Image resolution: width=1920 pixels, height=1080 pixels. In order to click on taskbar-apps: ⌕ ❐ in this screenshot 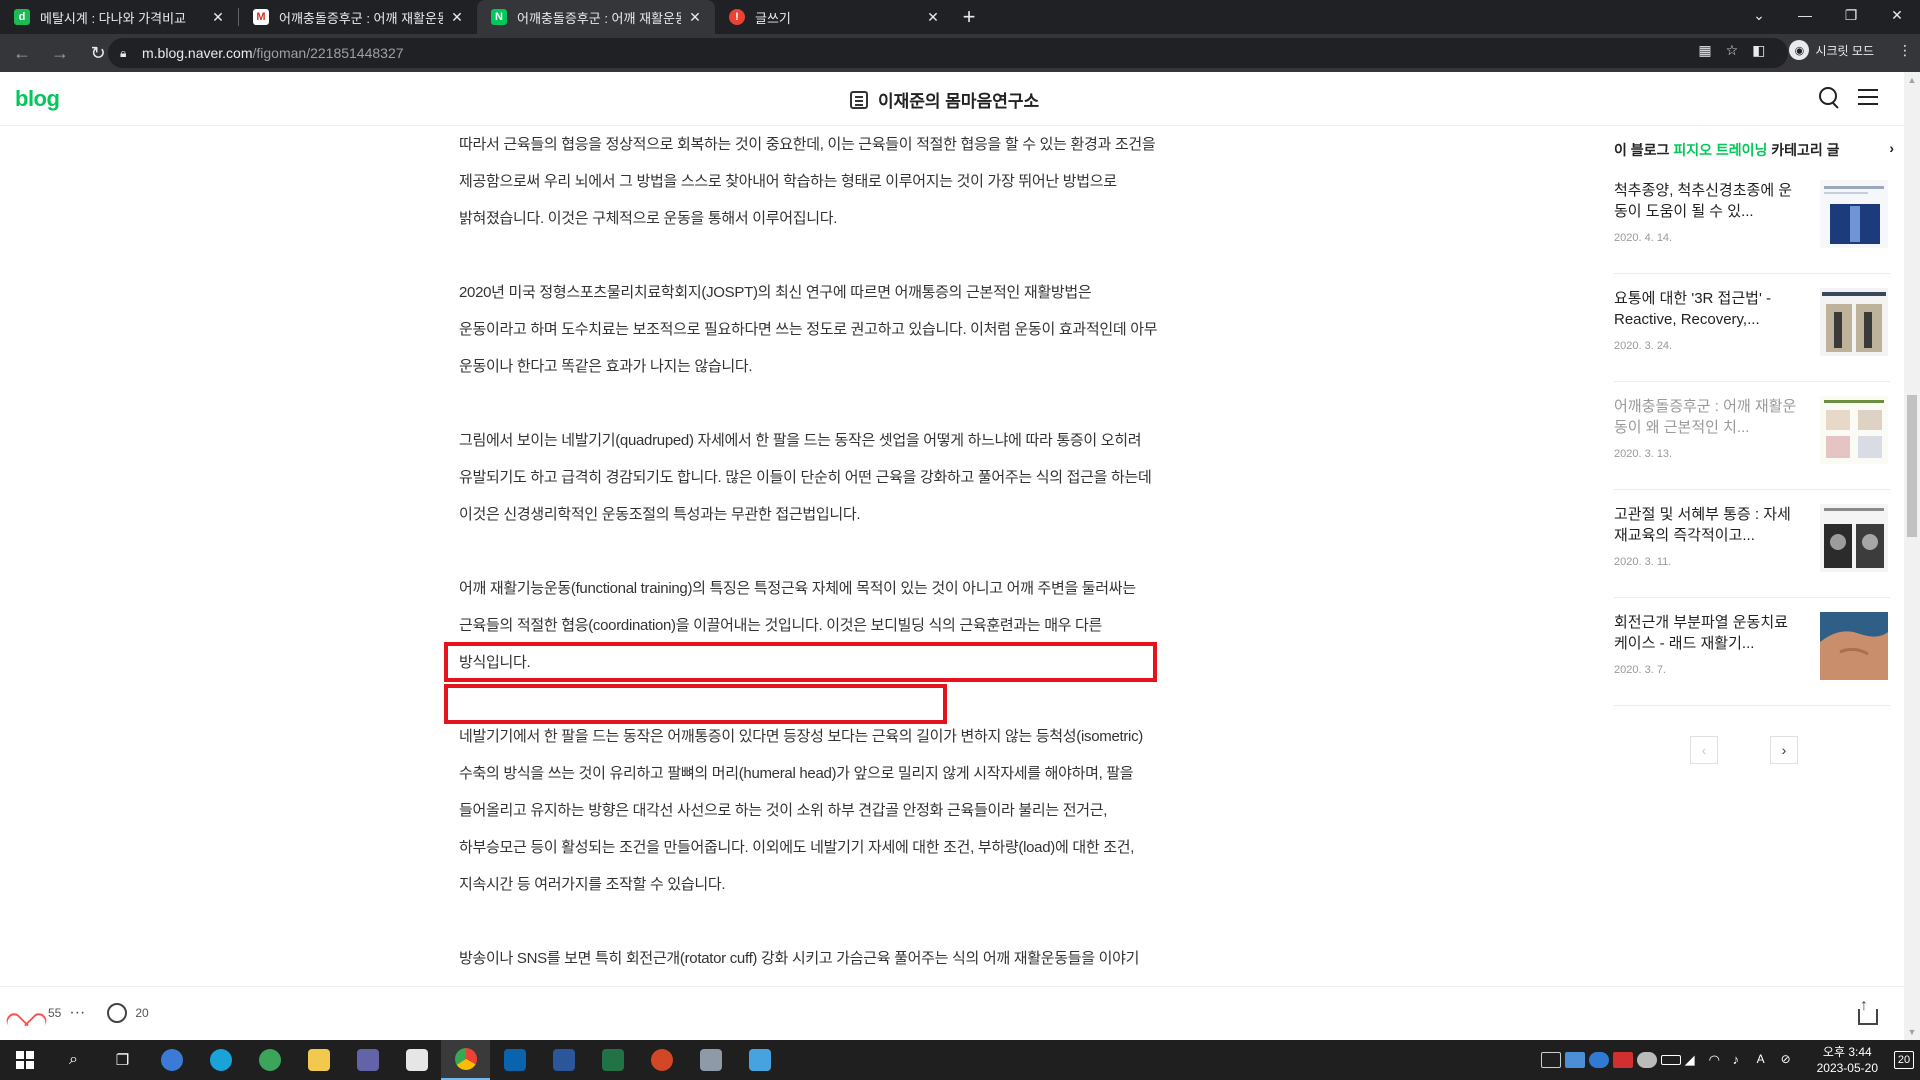, I will do `click(392, 1060)`.